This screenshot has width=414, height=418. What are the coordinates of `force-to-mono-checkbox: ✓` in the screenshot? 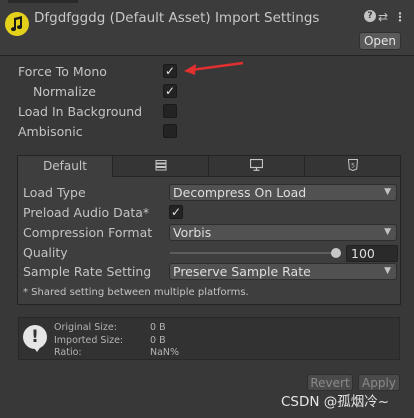 It's located at (170, 71).